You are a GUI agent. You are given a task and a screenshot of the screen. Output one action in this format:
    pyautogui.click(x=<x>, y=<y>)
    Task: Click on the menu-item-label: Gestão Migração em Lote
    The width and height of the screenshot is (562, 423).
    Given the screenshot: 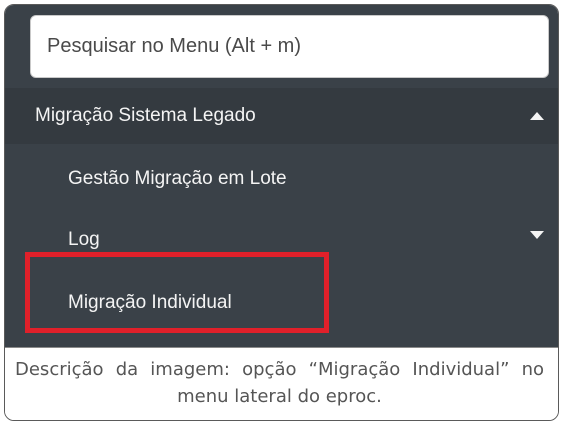 What is the action you would take?
    pyautogui.click(x=177, y=178)
    